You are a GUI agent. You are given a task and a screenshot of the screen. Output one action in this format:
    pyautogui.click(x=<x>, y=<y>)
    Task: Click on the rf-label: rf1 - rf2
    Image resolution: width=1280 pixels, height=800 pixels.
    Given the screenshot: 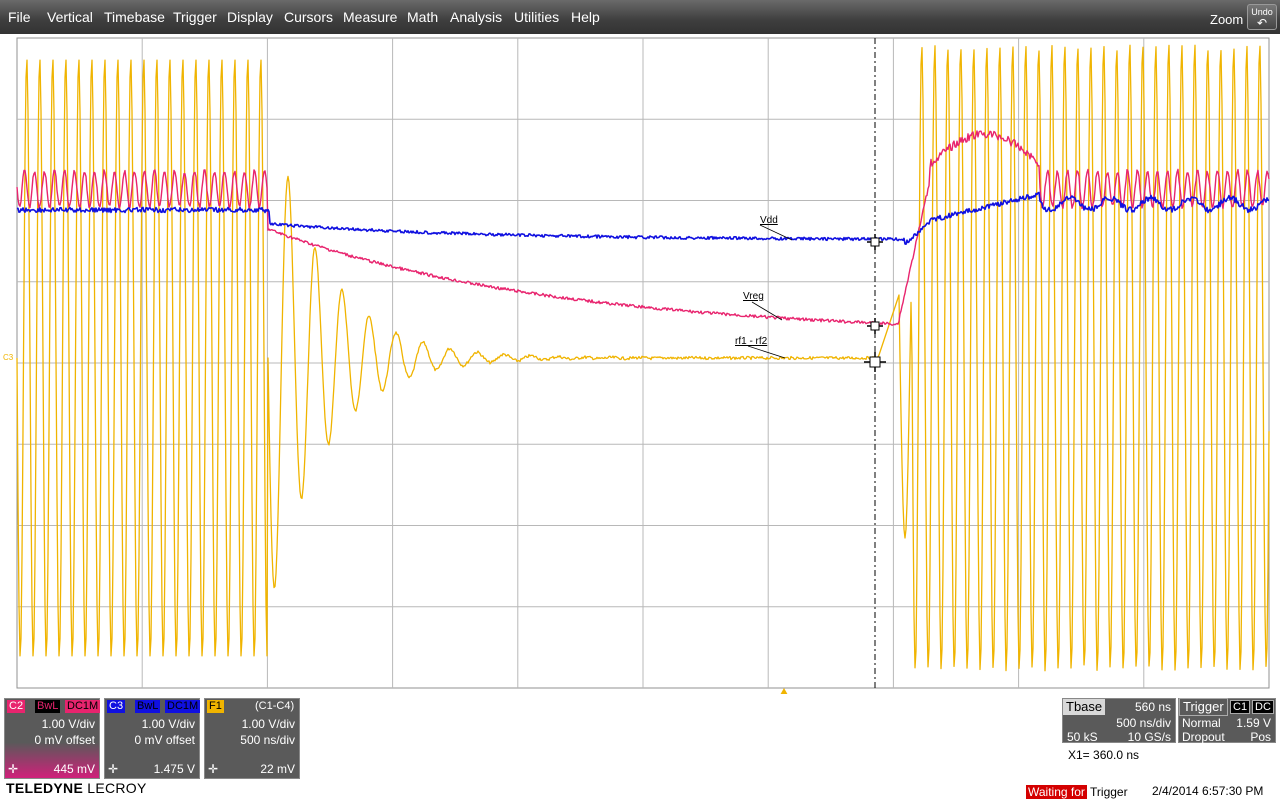 What is the action you would take?
    pyautogui.click(x=751, y=341)
    